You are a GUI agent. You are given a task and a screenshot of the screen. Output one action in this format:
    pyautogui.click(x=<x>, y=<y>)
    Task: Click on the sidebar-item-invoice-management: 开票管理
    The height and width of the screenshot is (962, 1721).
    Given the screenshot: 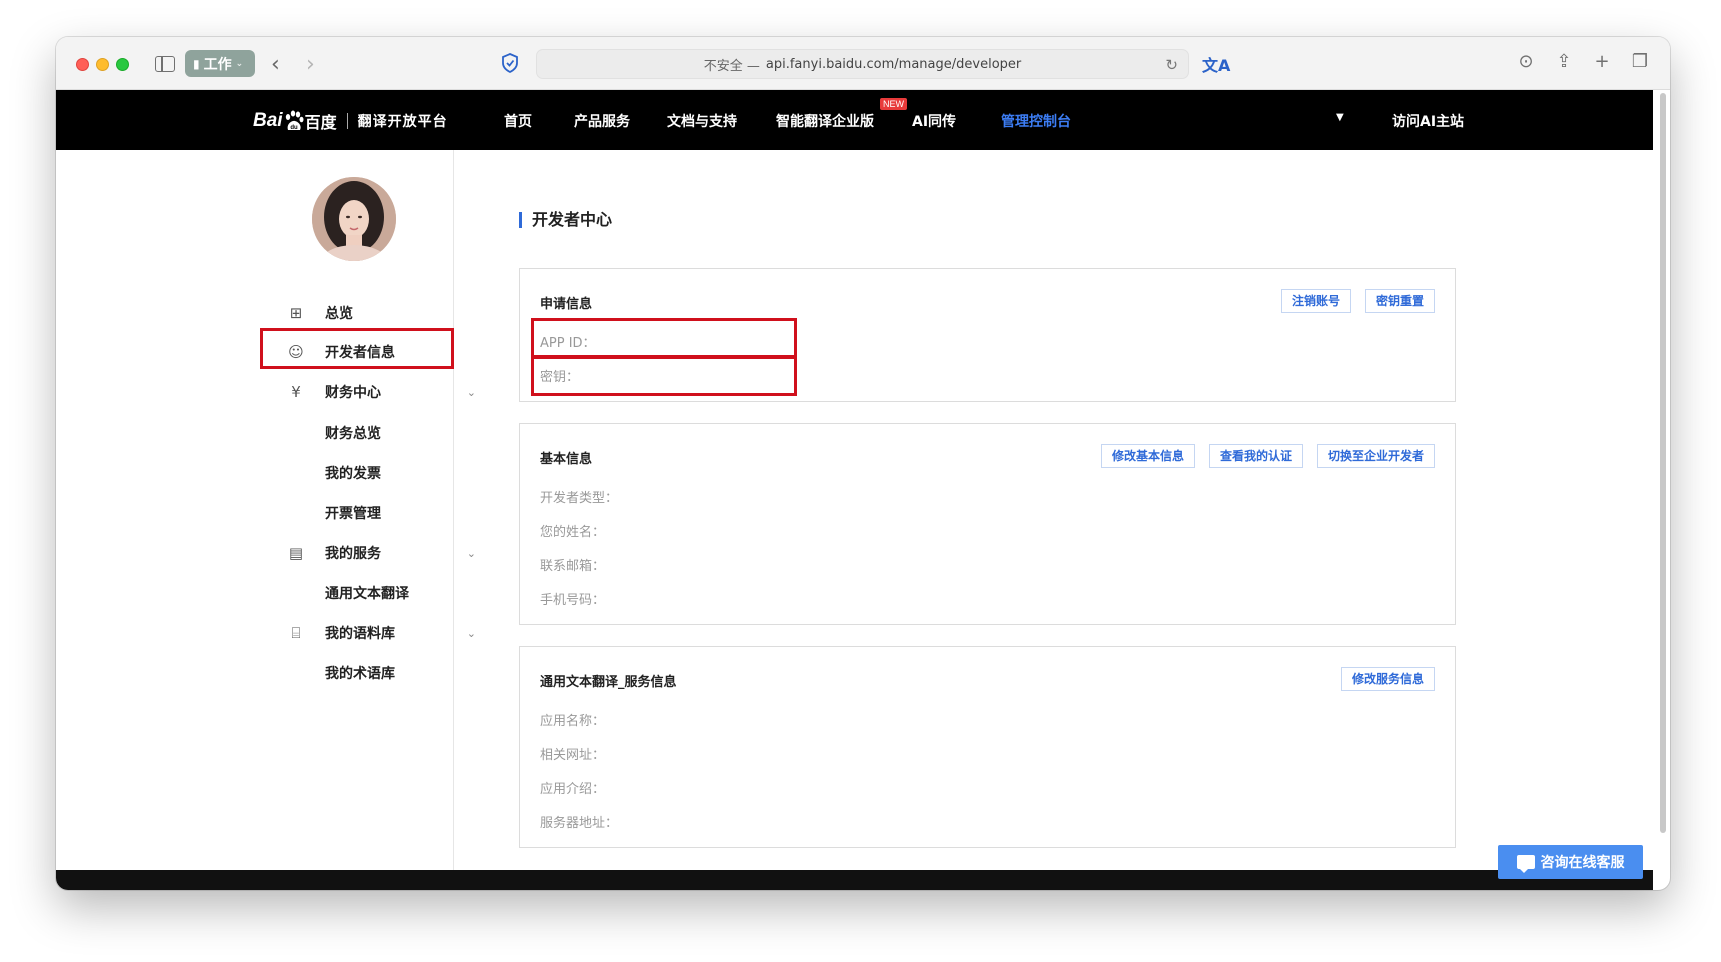 What is the action you would take?
    pyautogui.click(x=420, y=513)
    